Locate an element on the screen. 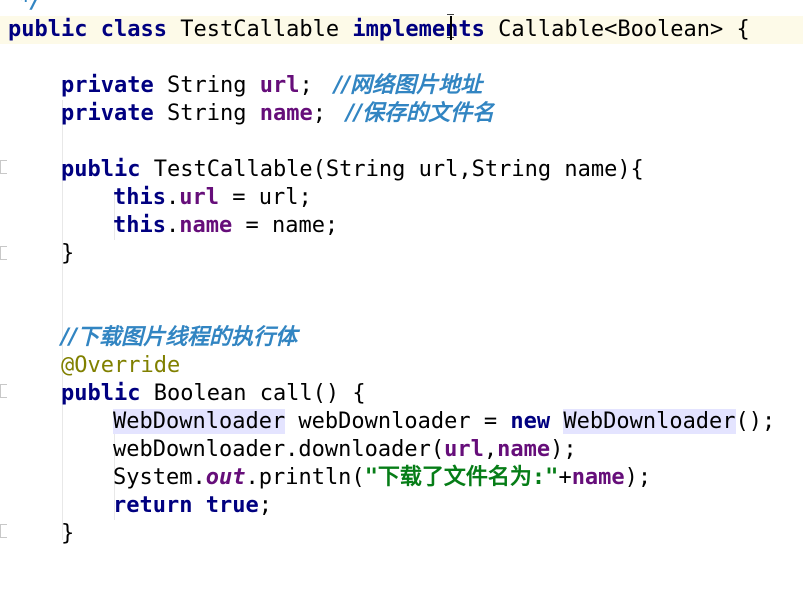  code-line: //下载图片线程的执行体 is located at coordinates (148, 338).